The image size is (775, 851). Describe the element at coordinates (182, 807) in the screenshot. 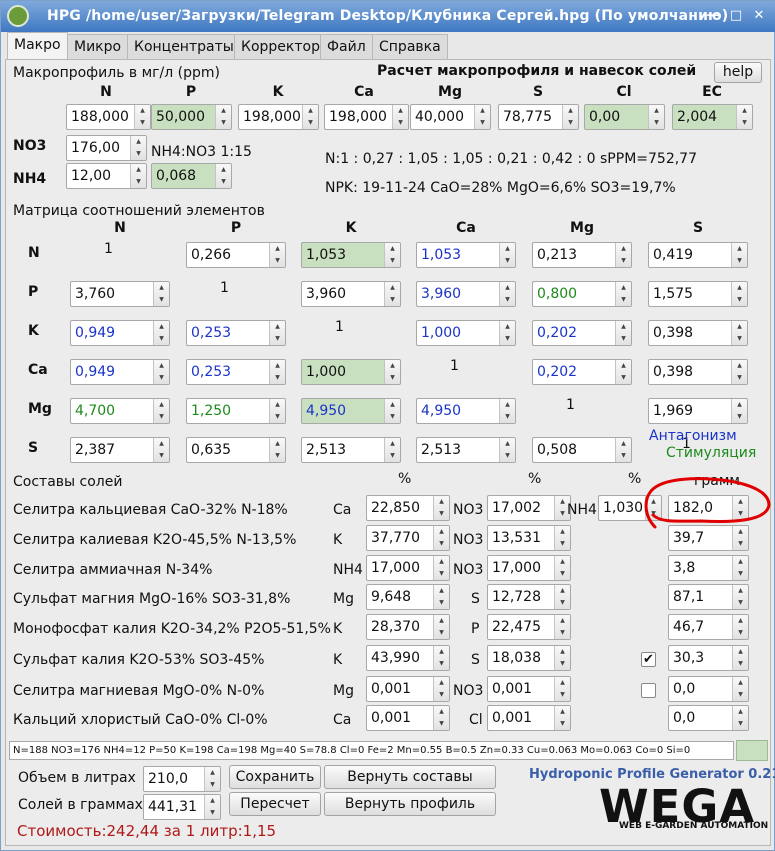

I see `salts-grams-field: 441,31 ▲ ▼` at that location.